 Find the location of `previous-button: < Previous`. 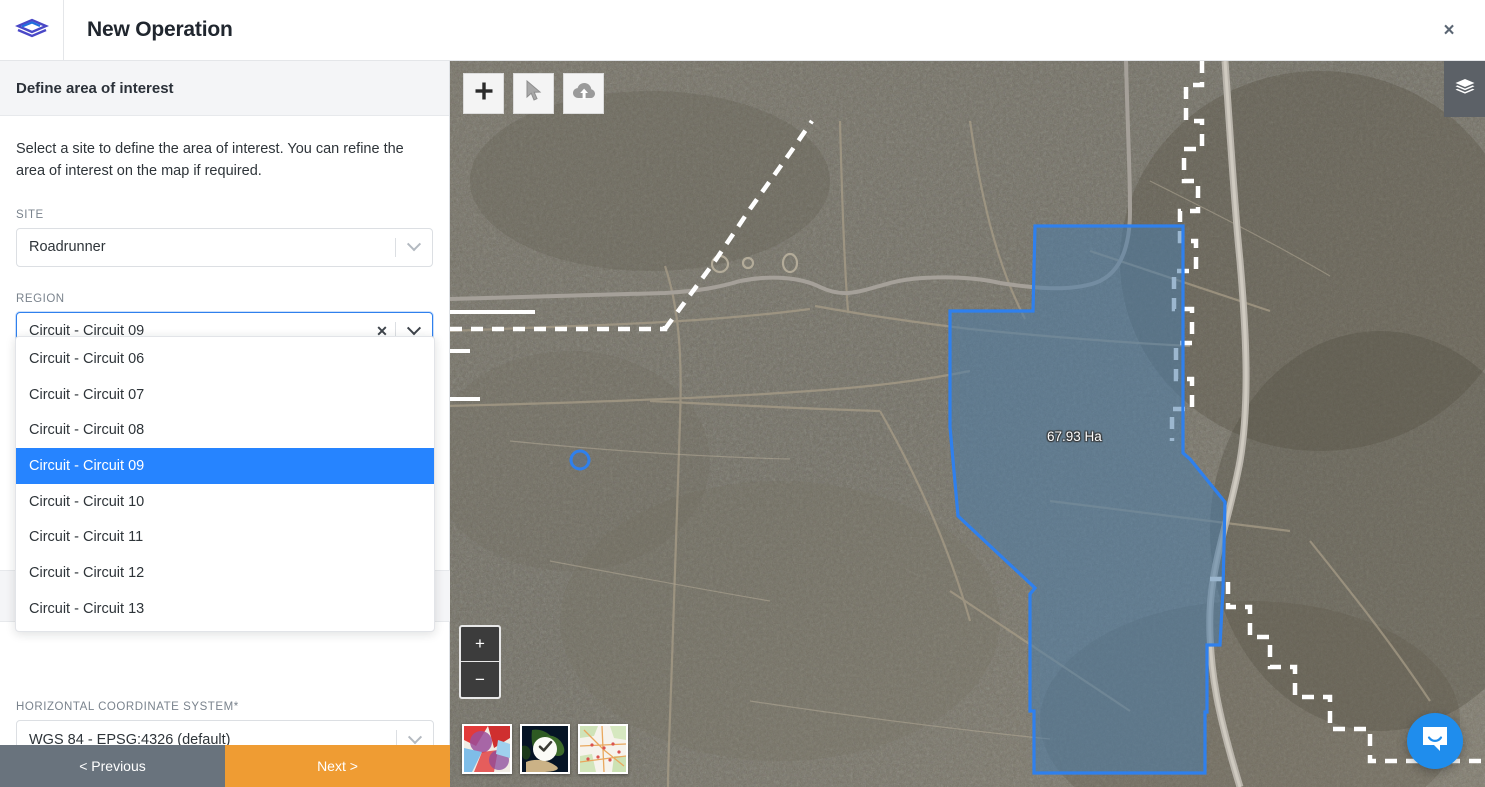

previous-button: < Previous is located at coordinates (112, 766).